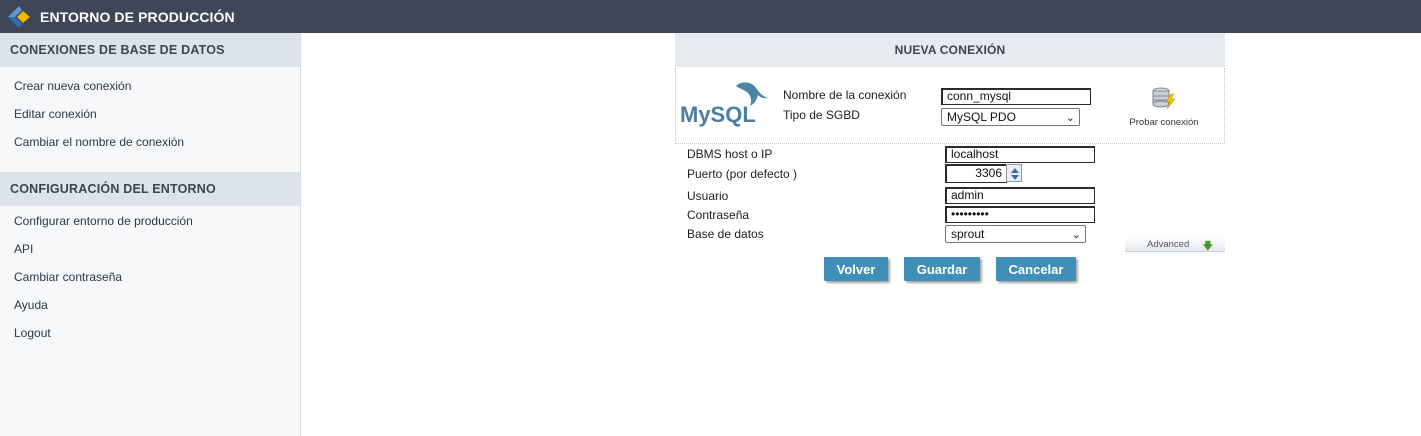 Image resolution: width=1421 pixels, height=436 pixels. What do you see at coordinates (981, 117) in the screenshot?
I see `dbms-type-value: MySQL PDO` at bounding box center [981, 117].